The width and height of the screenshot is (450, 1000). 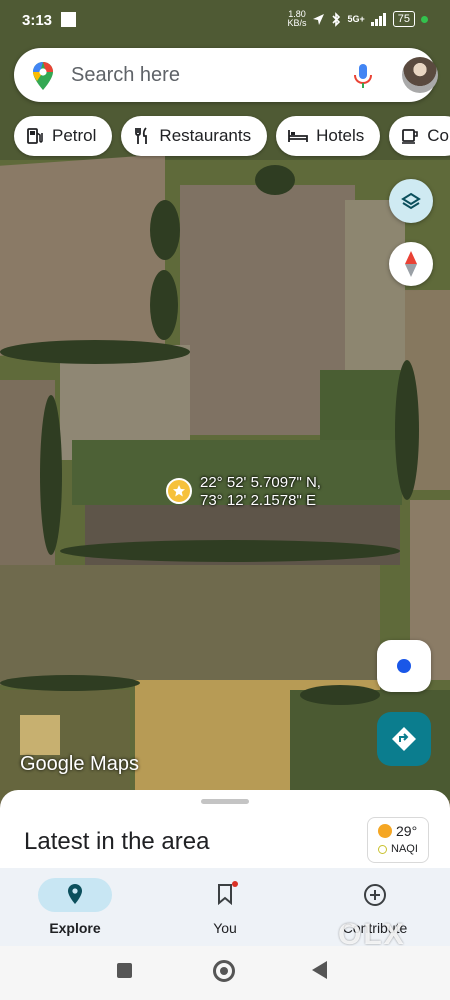 What do you see at coordinates (340, 135) in the screenshot?
I see `chip-label: Hotels` at bounding box center [340, 135].